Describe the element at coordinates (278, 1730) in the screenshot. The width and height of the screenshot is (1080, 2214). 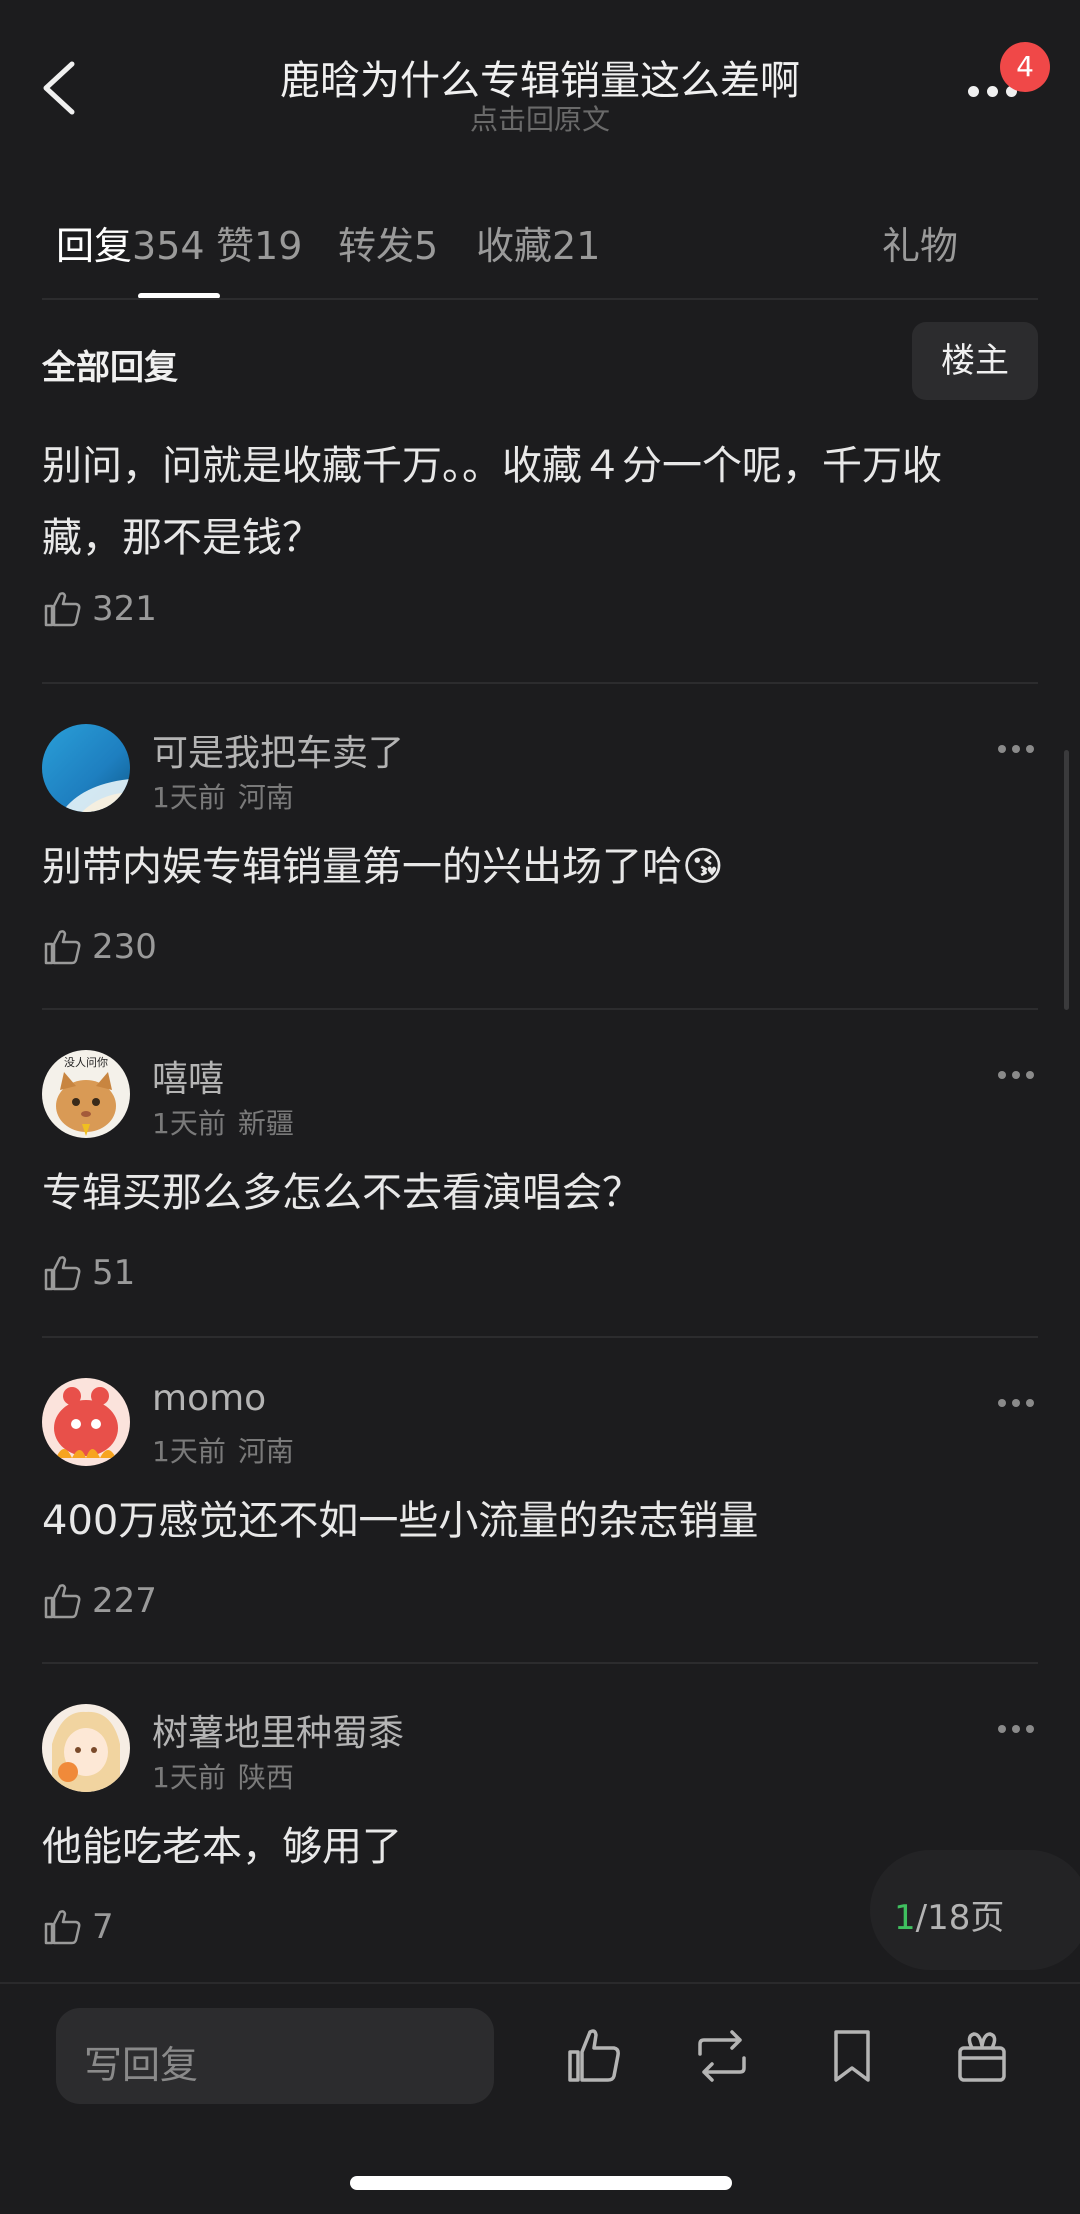
I see `username: 树薯地里种蜀黍` at that location.